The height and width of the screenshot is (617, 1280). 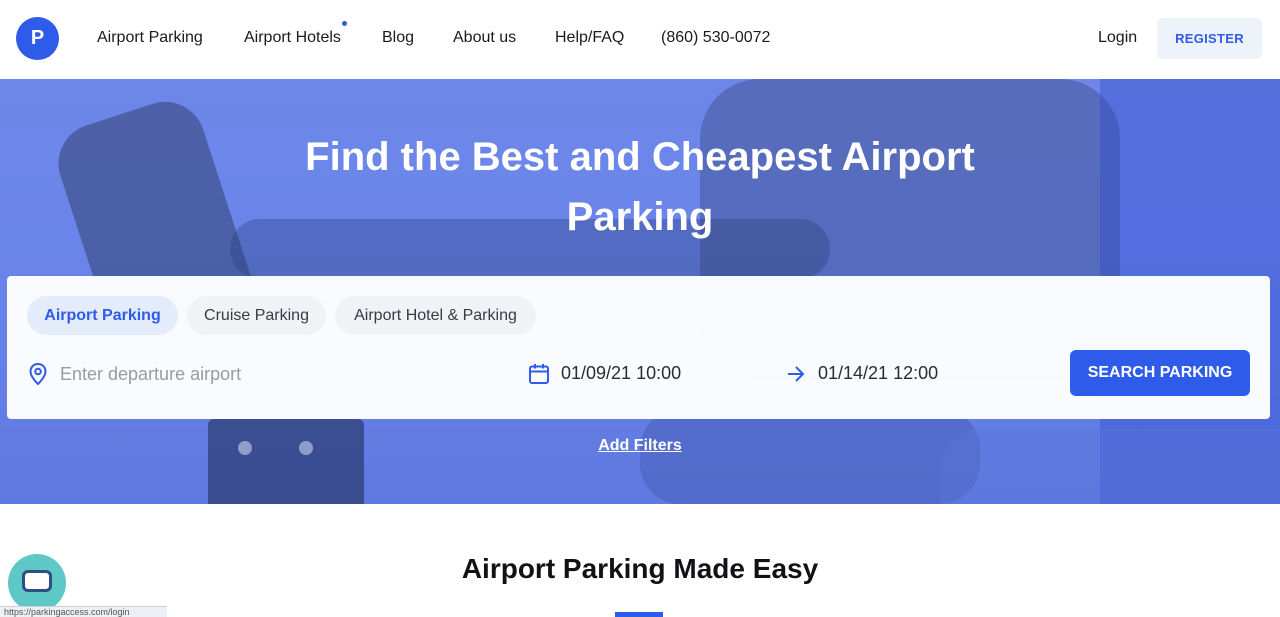 I want to click on nav-airport-parking: Airport Parking, so click(x=150, y=38).